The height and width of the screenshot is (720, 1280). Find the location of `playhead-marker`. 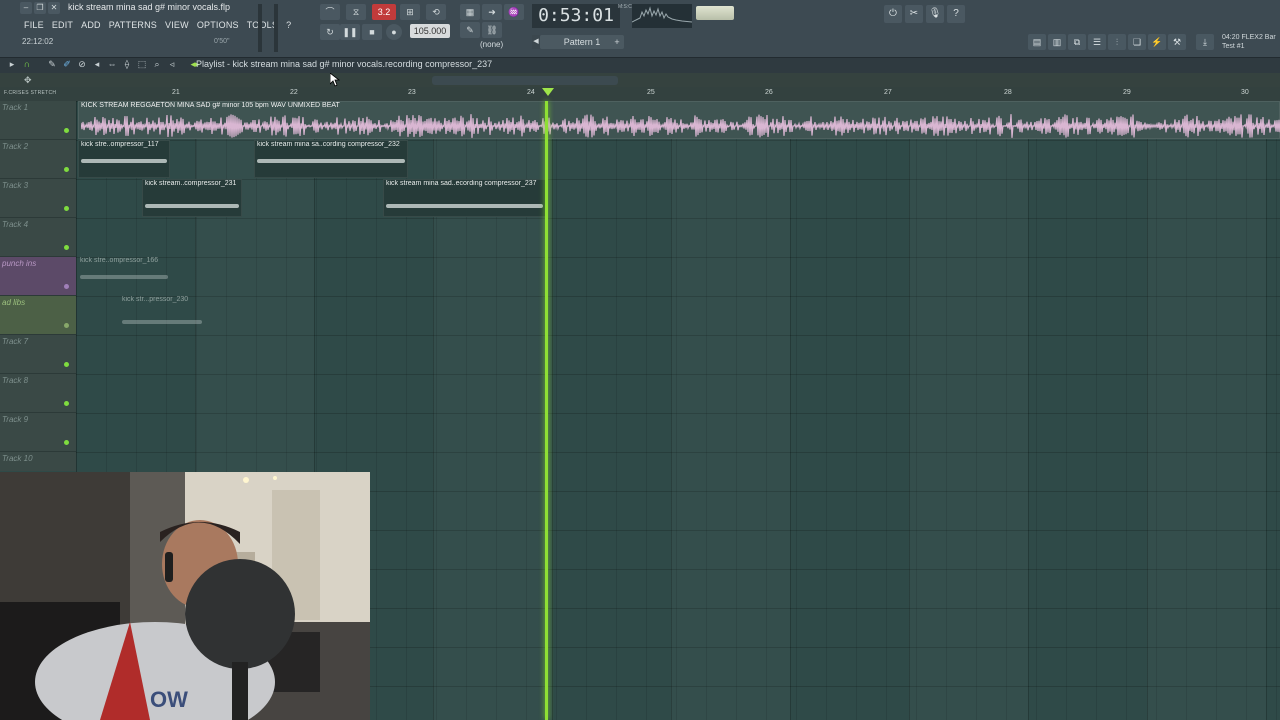

playhead-marker is located at coordinates (548, 92).